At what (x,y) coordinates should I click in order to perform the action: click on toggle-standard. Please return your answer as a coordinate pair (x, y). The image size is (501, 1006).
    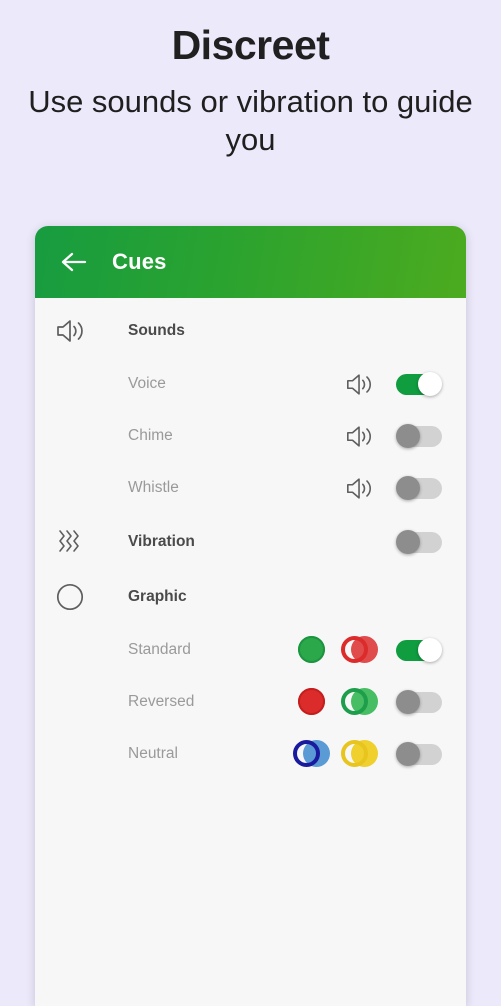
    Looking at the image, I should click on (420, 650).